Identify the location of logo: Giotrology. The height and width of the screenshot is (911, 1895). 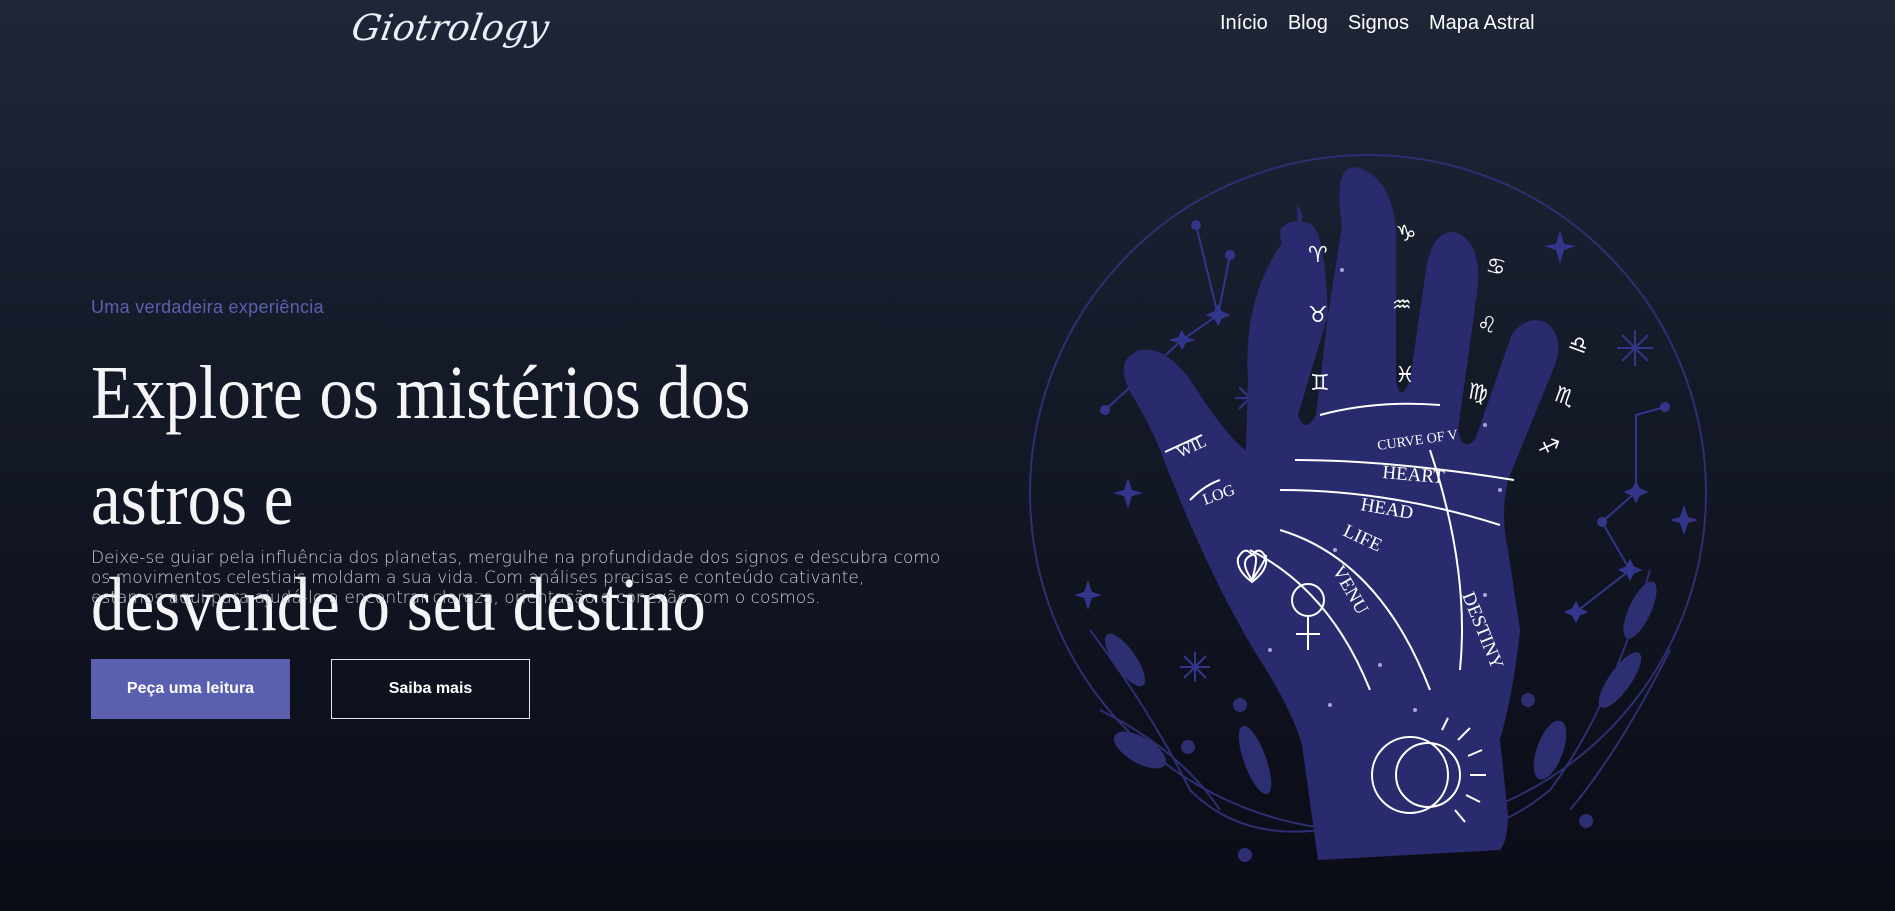
(450, 28).